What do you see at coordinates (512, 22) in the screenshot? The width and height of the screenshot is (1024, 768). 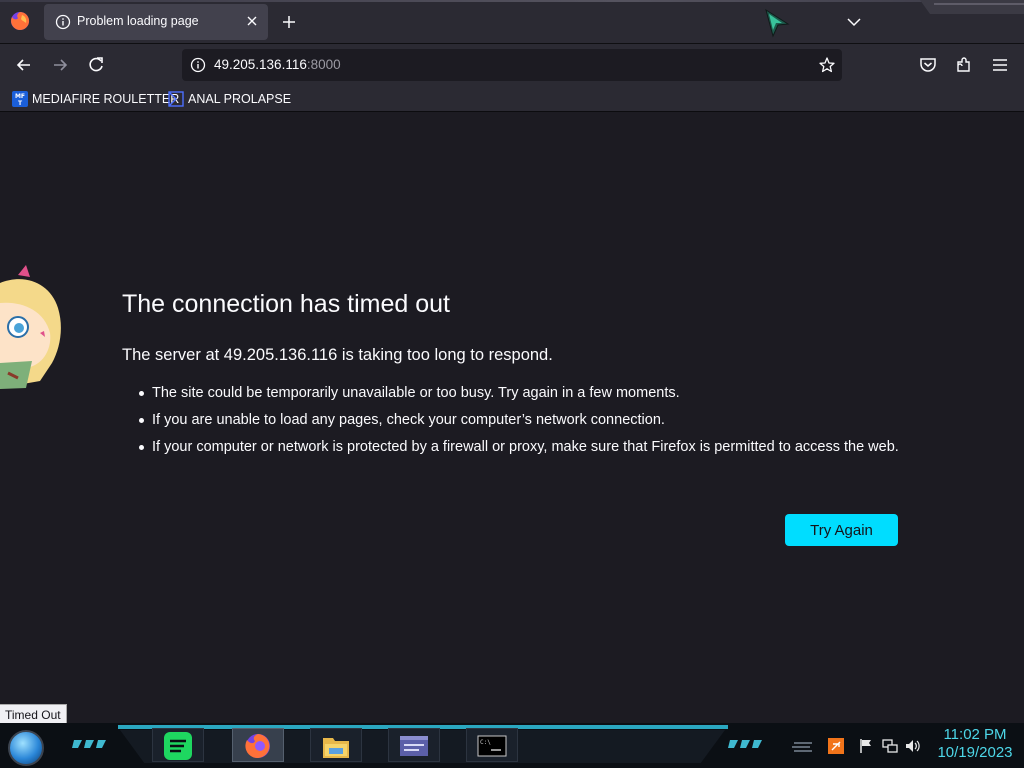 I see `tab-strip: Problem loading page` at bounding box center [512, 22].